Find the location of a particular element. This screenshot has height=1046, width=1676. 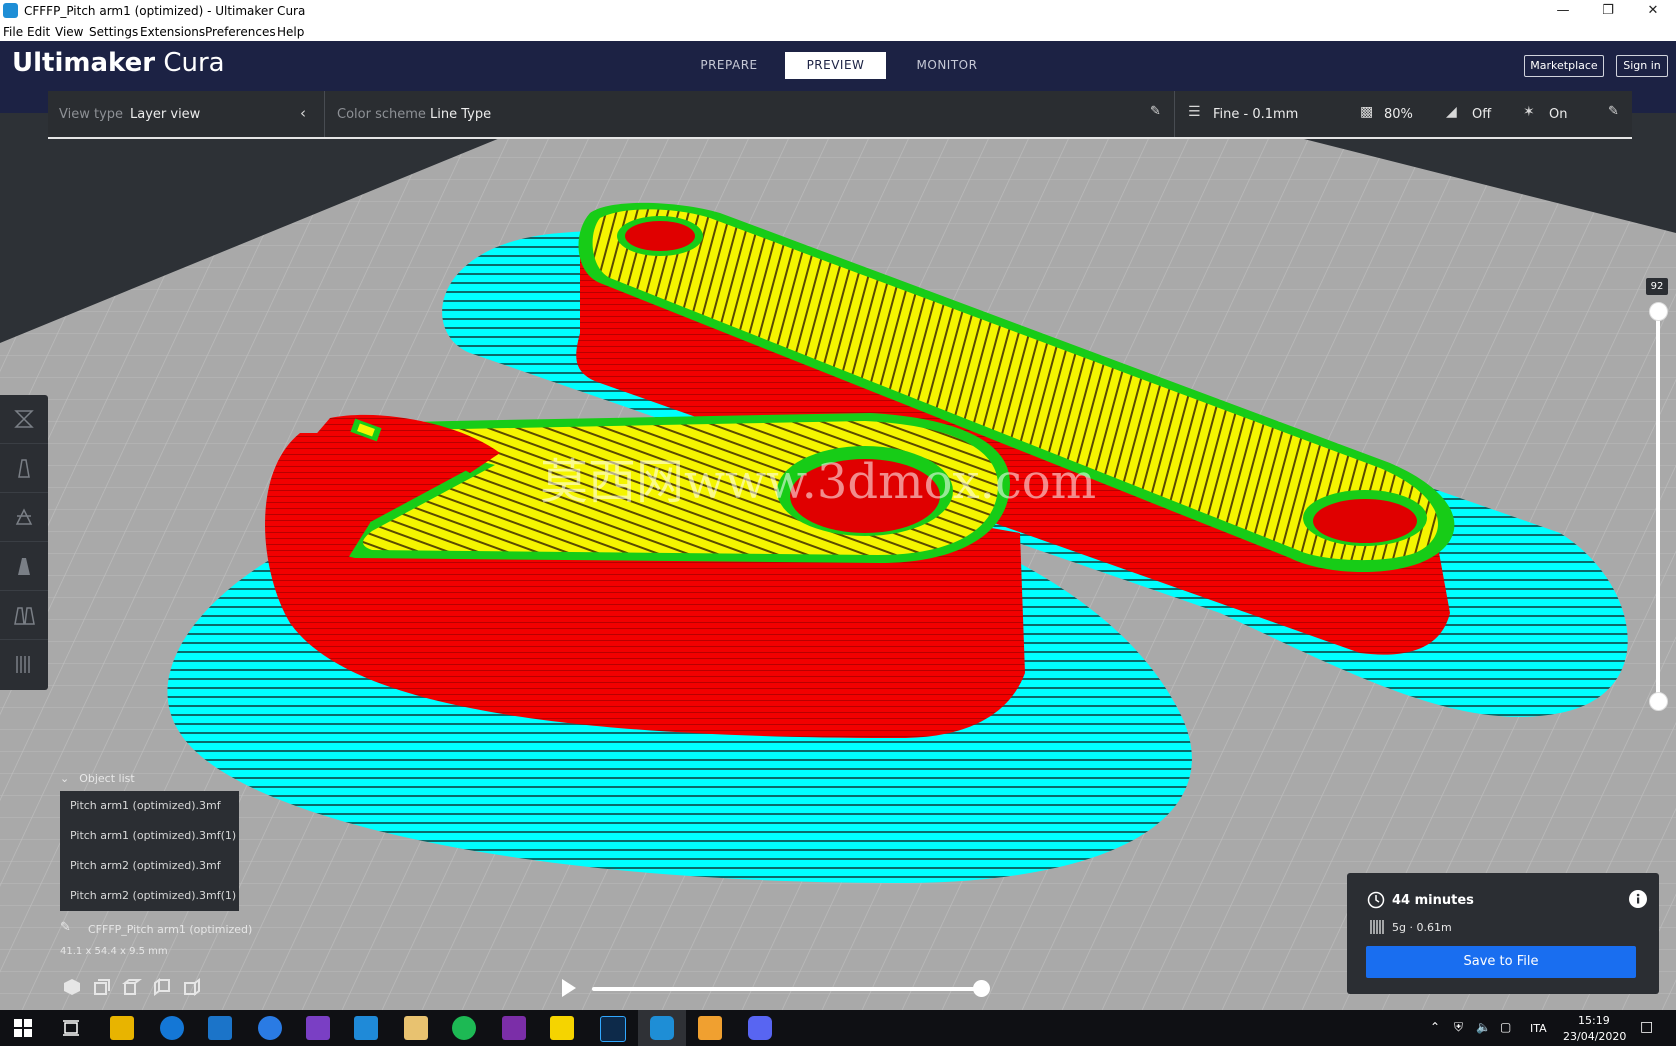

front-view-icon is located at coordinates (102, 987).